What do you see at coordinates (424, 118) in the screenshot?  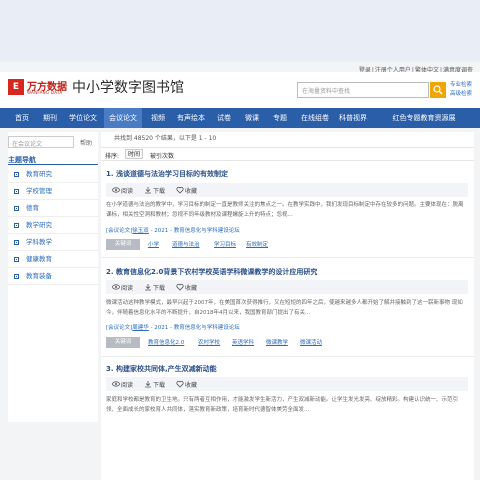 I see `nav-red-education: 红色专题教育资源展` at bounding box center [424, 118].